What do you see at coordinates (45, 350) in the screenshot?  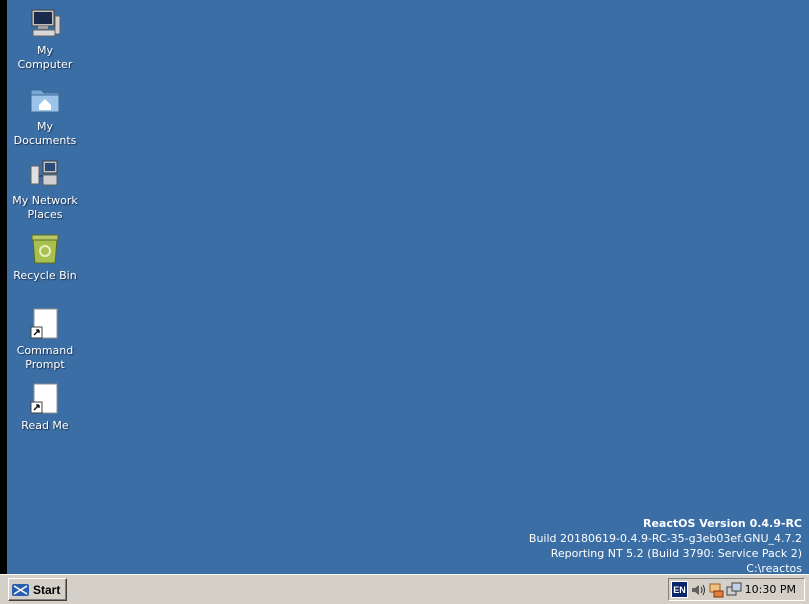 I see `icon-label-line: Command` at bounding box center [45, 350].